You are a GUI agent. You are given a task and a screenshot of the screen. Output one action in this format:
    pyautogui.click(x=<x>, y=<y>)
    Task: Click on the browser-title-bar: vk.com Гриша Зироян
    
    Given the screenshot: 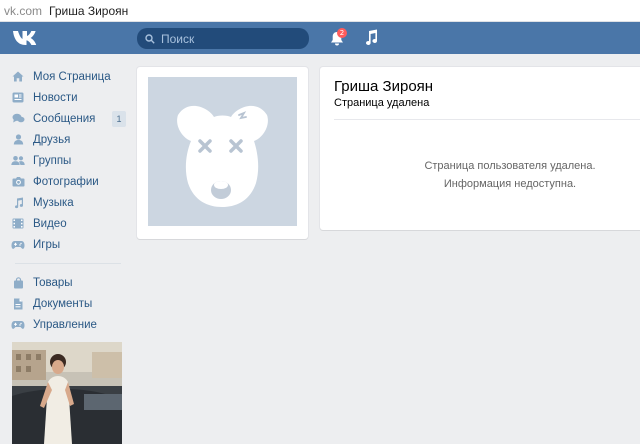 What is the action you would take?
    pyautogui.click(x=320, y=11)
    